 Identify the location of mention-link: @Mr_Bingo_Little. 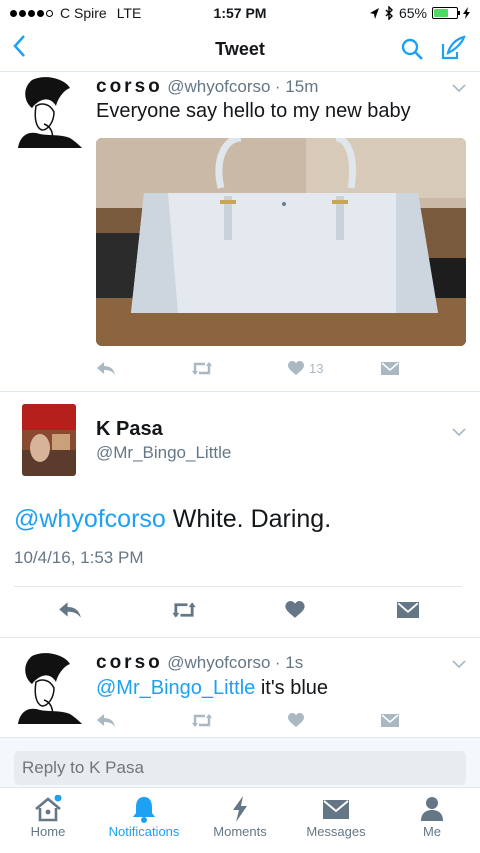
(175, 688).